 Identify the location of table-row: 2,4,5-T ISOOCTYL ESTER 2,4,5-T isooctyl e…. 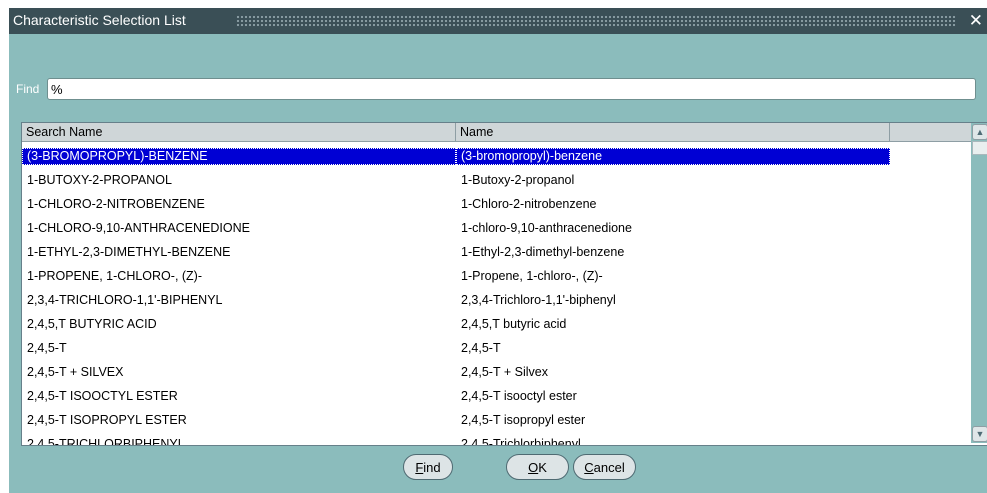
(497, 396).